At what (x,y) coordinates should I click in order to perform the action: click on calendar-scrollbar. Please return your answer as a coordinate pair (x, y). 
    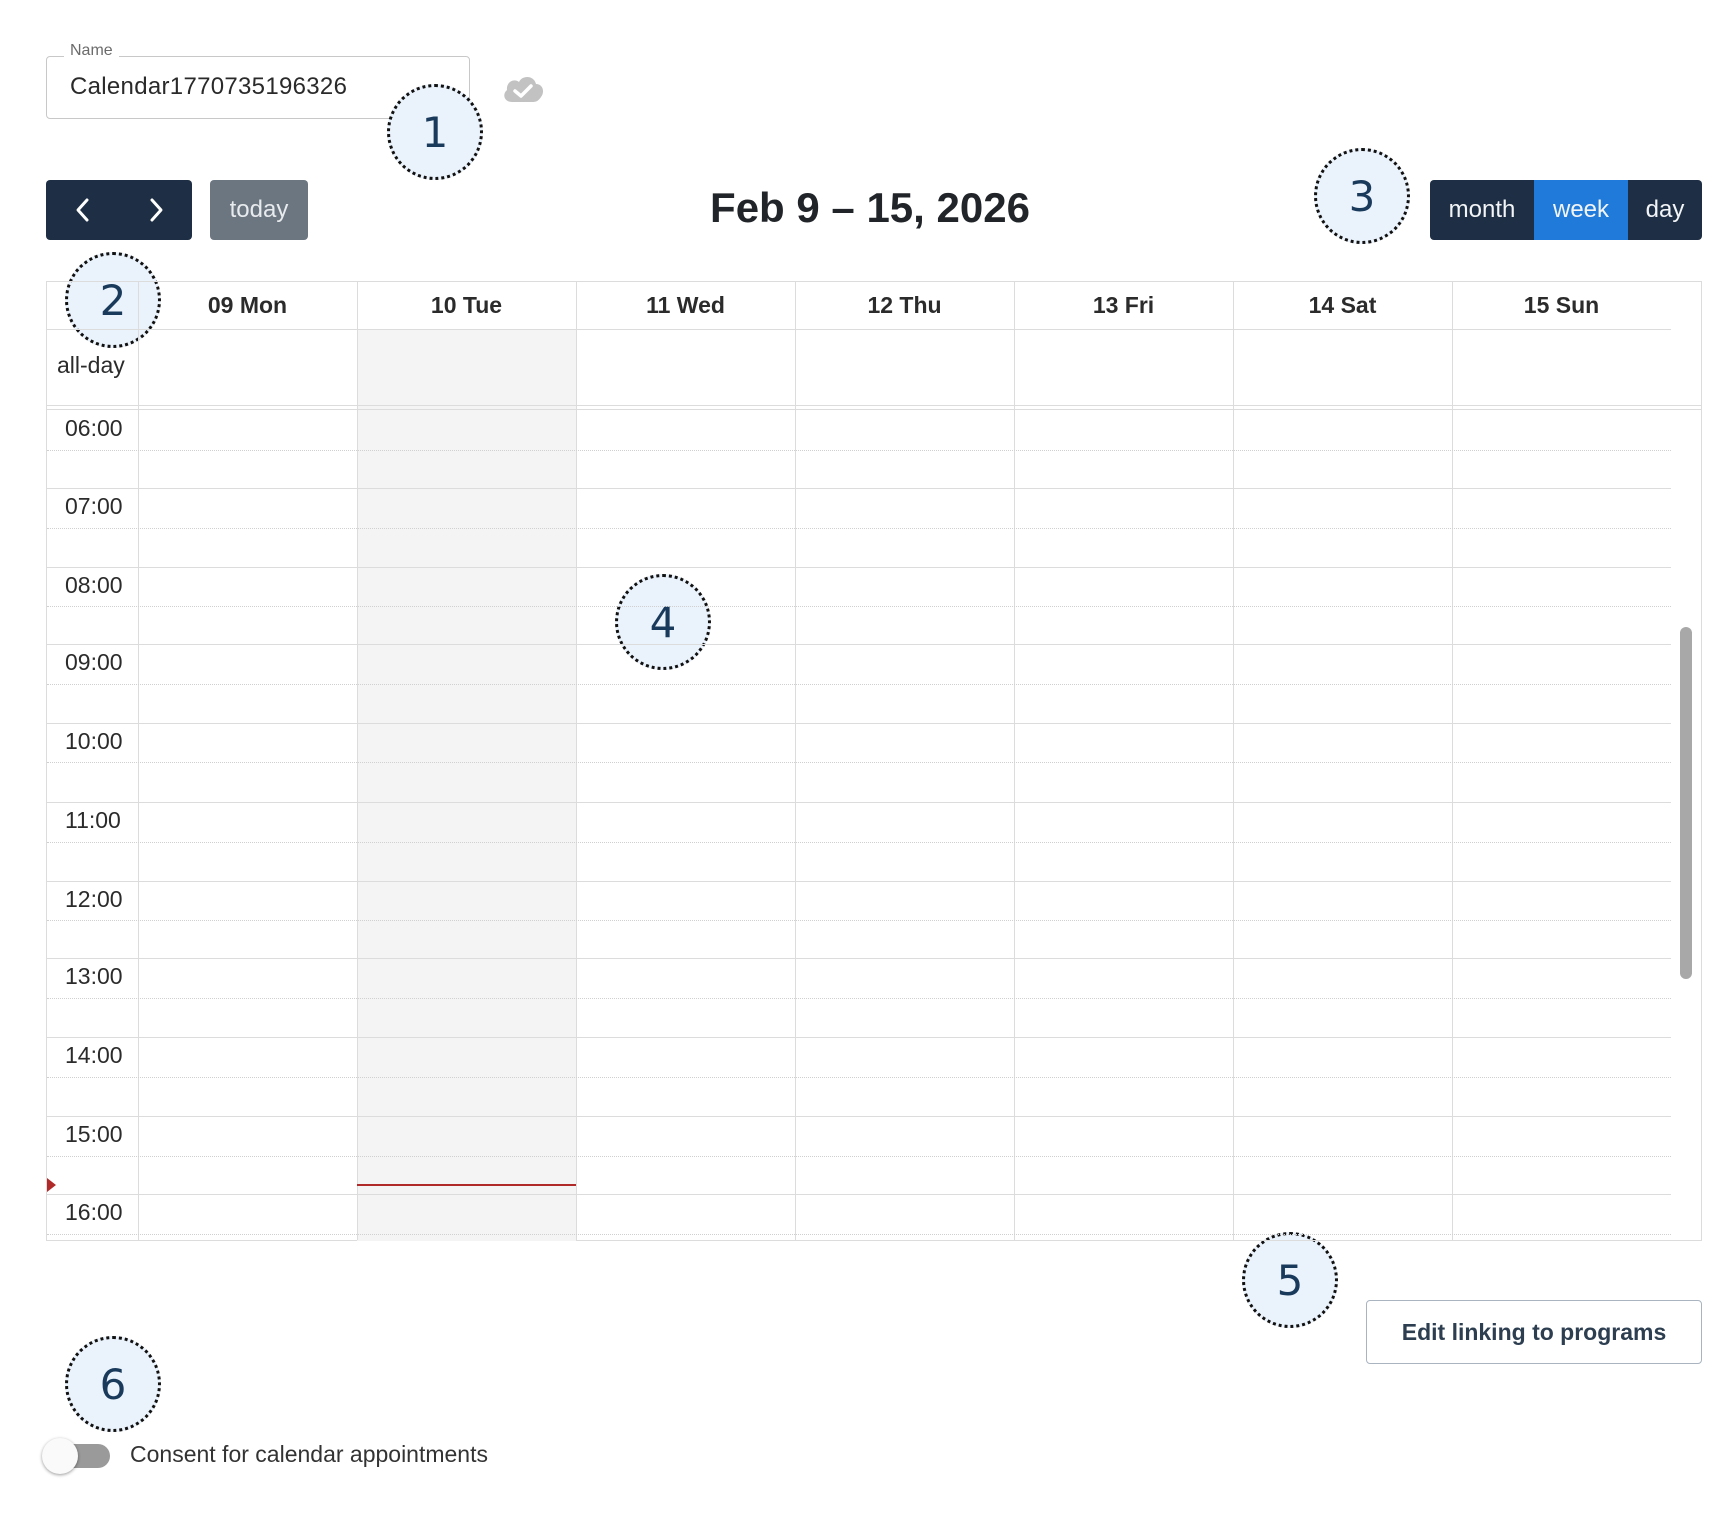
    Looking at the image, I should click on (1686, 803).